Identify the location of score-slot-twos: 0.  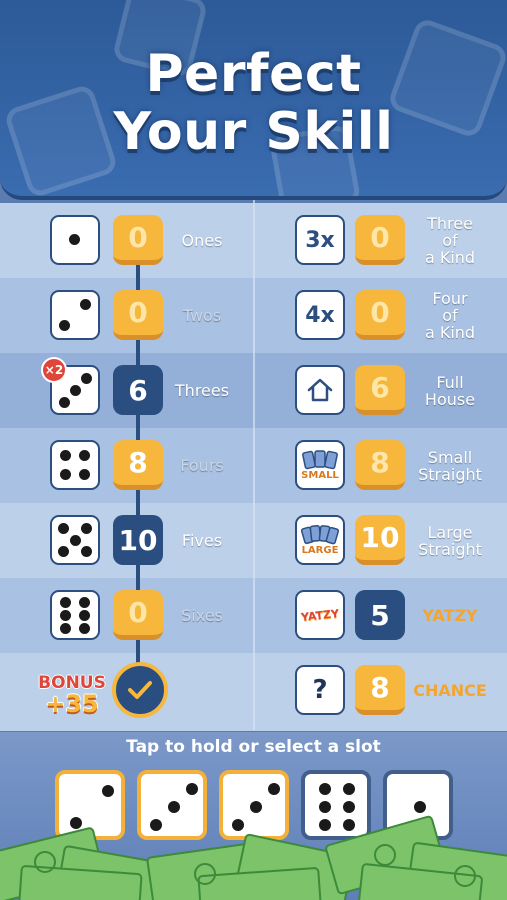
(138, 315).